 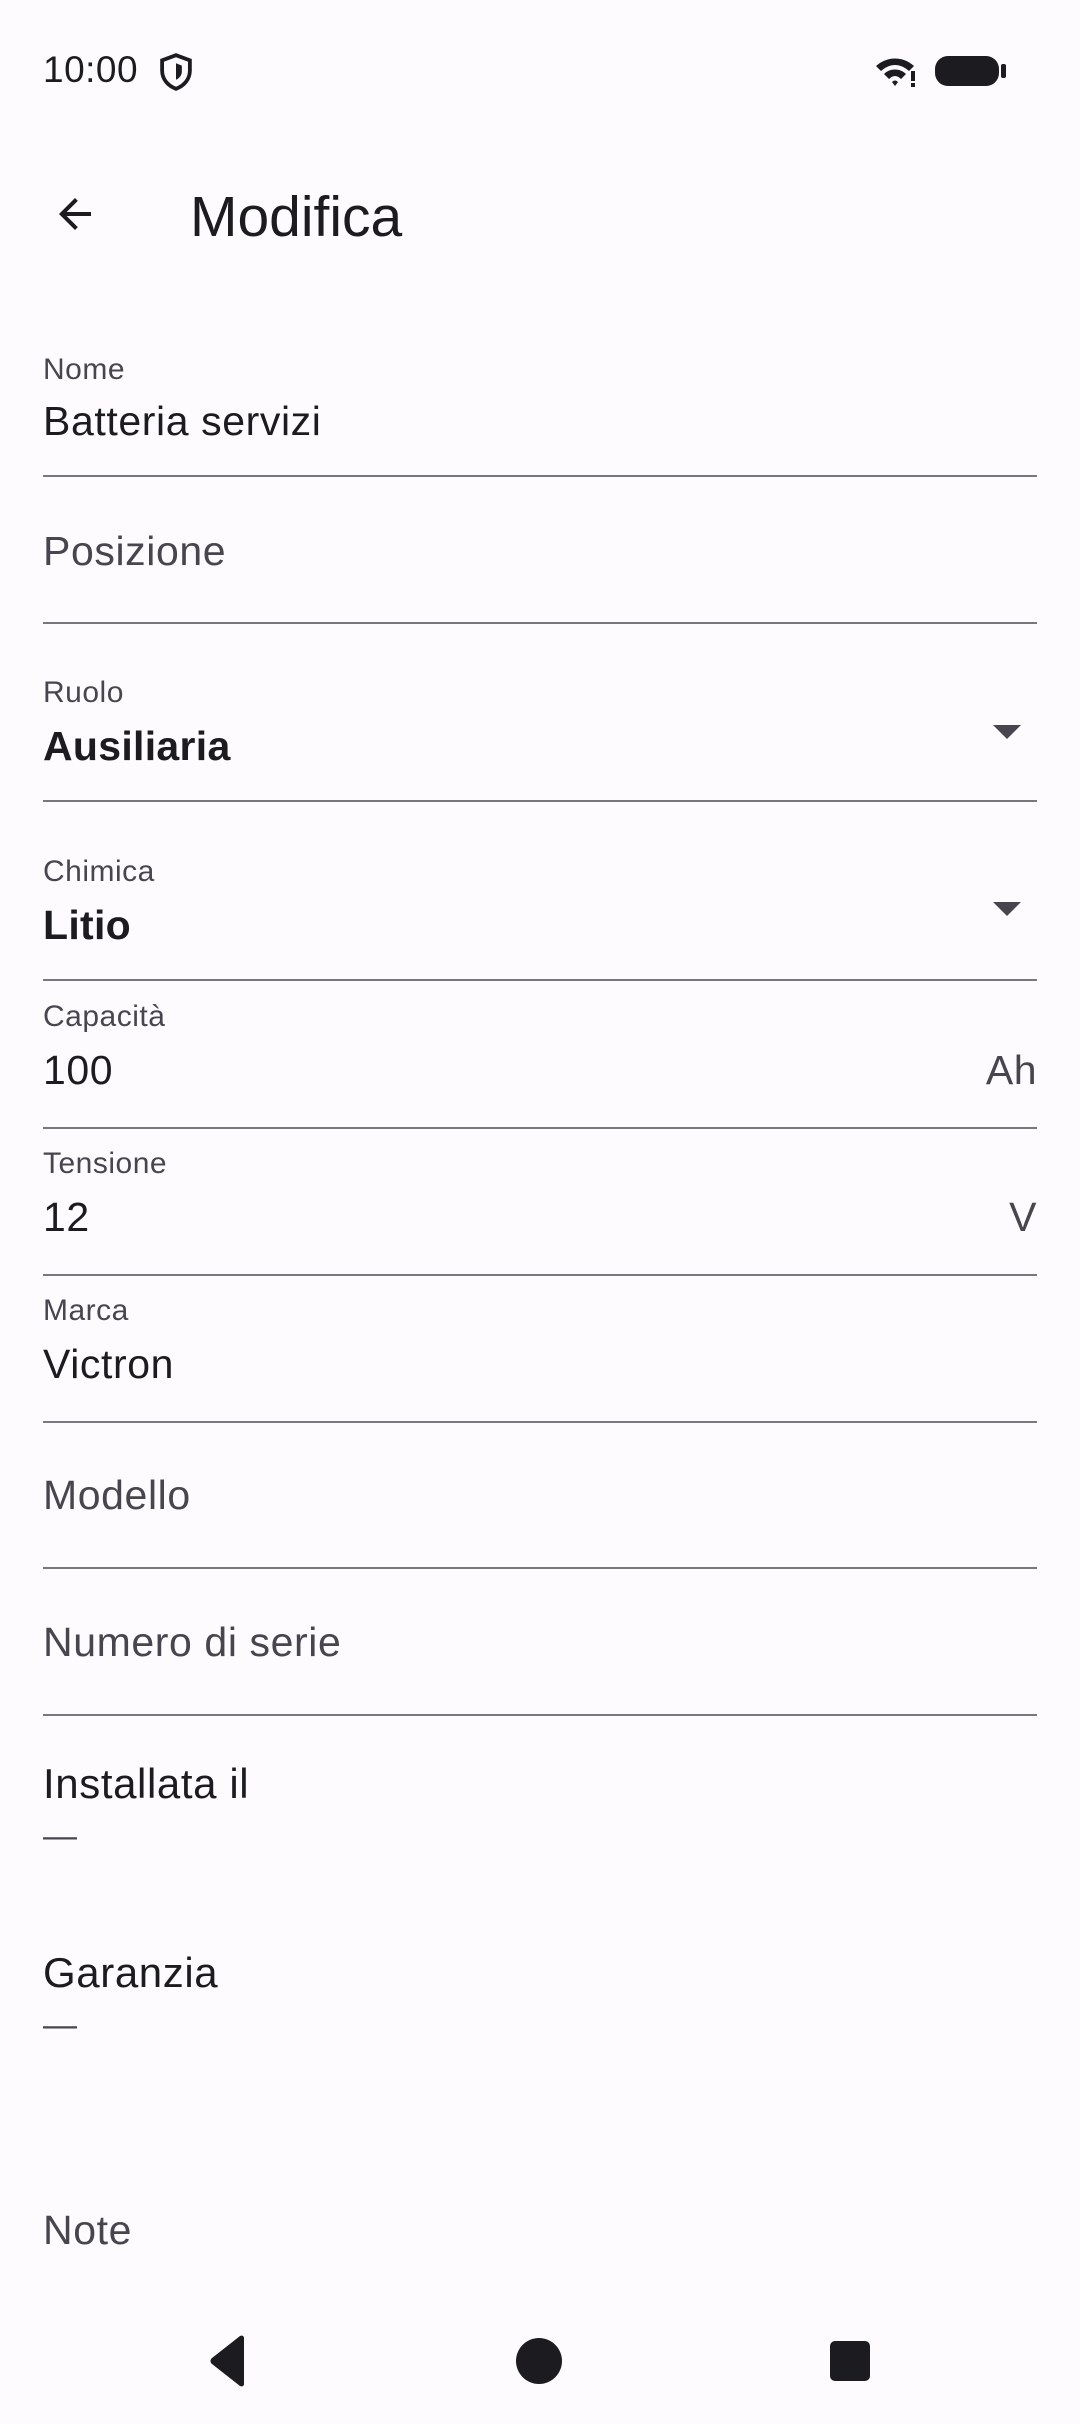 What do you see at coordinates (540, 1060) in the screenshot?
I see `capacita-field: Capacità 100 Ah` at bounding box center [540, 1060].